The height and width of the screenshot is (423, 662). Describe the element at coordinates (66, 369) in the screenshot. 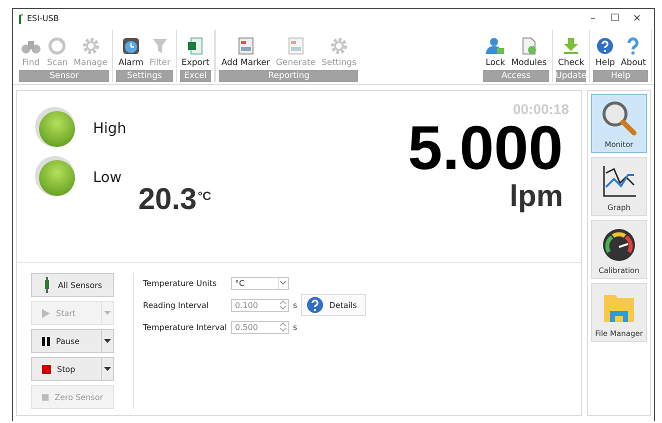

I see `action-button: Stop` at that location.